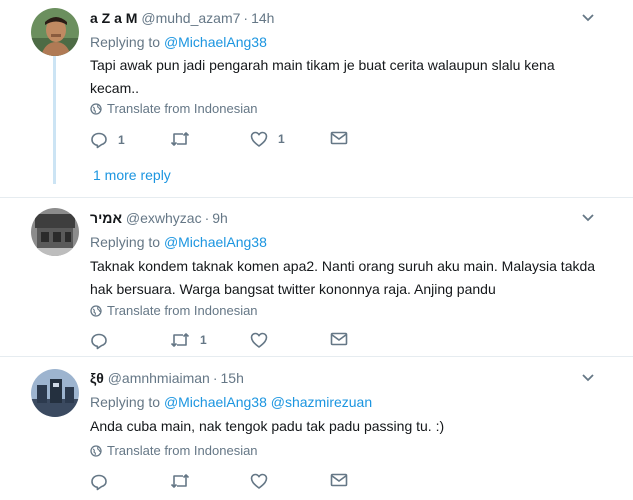 The height and width of the screenshot is (500, 633). Describe the element at coordinates (106, 218) in the screenshot. I see `display-name: אמיר` at that location.